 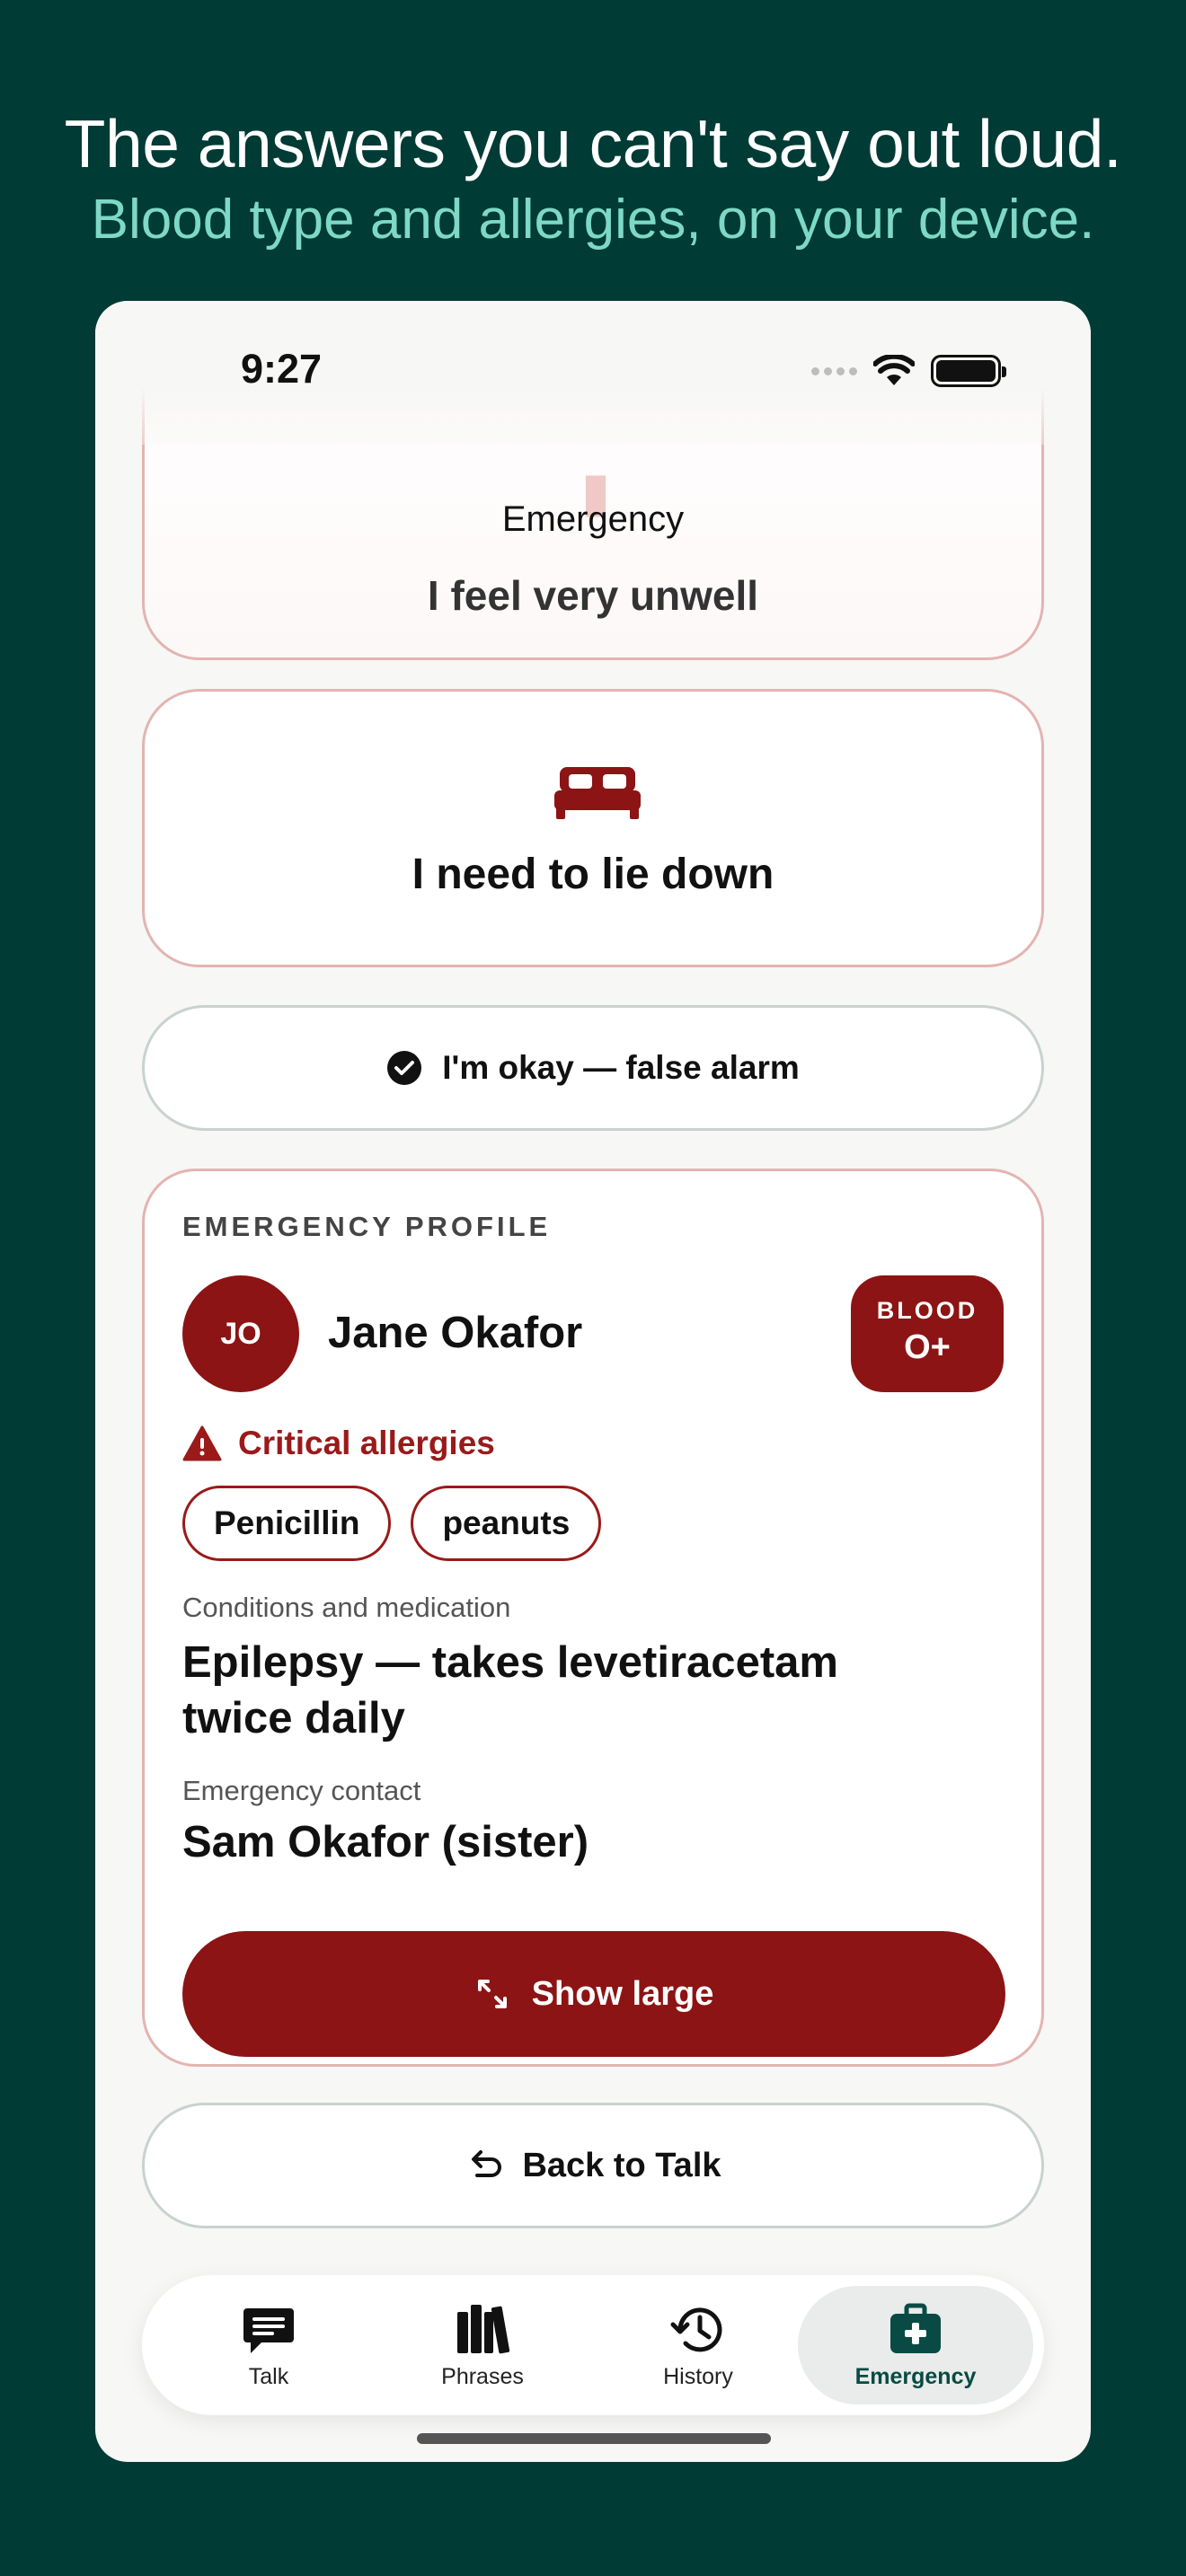 I want to click on books-icon, so click(x=483, y=2328).